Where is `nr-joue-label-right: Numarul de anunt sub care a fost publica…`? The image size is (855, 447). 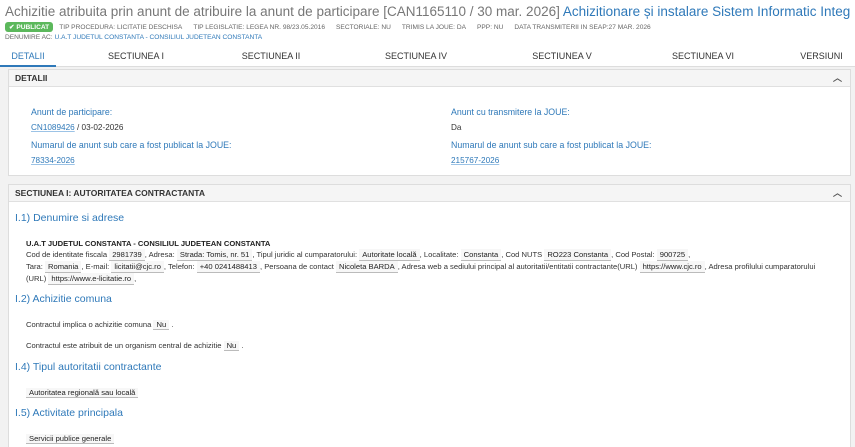
nr-joue-label-right: Numarul de anunt sub care a fost publica… is located at coordinates (551, 145).